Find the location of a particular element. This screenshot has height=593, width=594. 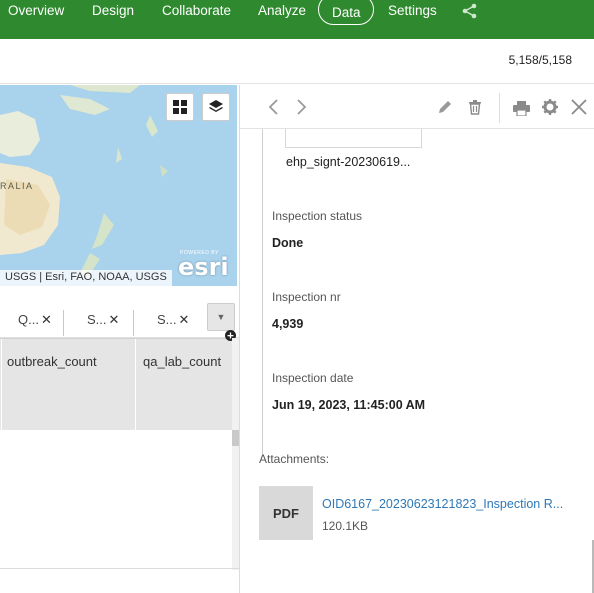

layer-list-button is located at coordinates (216, 107).